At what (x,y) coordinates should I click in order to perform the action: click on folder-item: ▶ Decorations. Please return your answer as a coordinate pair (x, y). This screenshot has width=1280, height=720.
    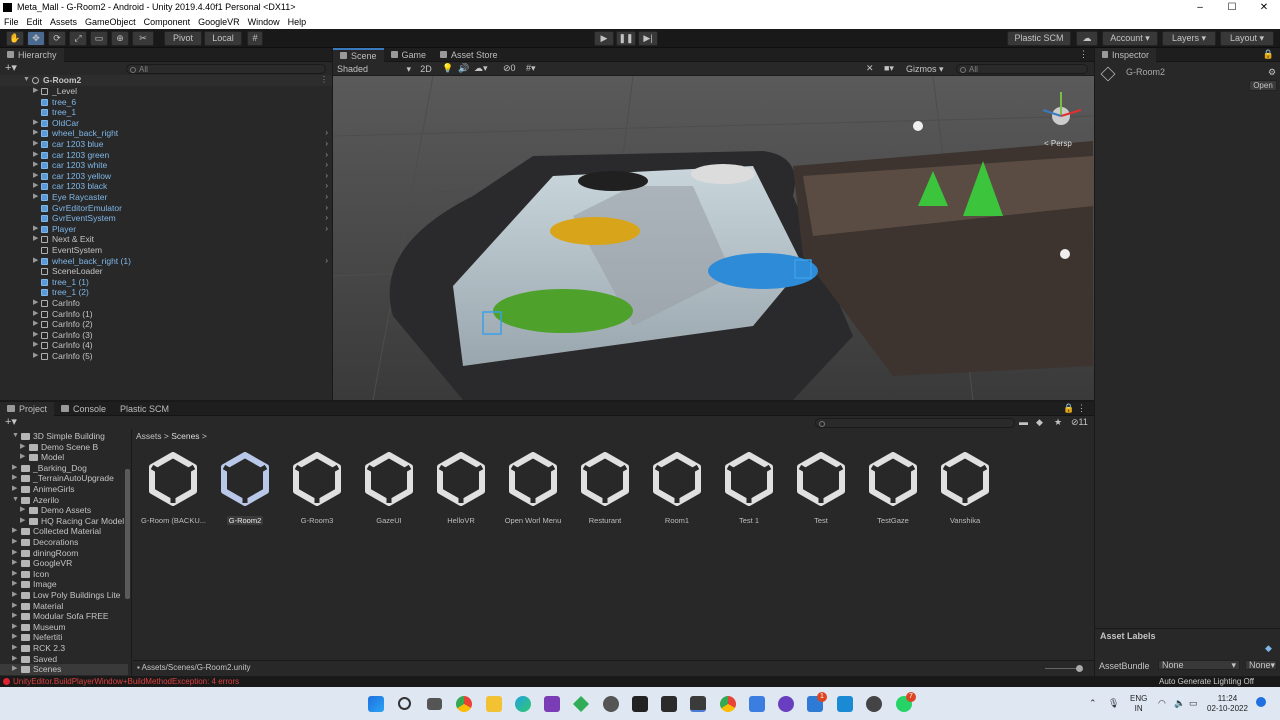
    Looking at the image, I should click on (64, 542).